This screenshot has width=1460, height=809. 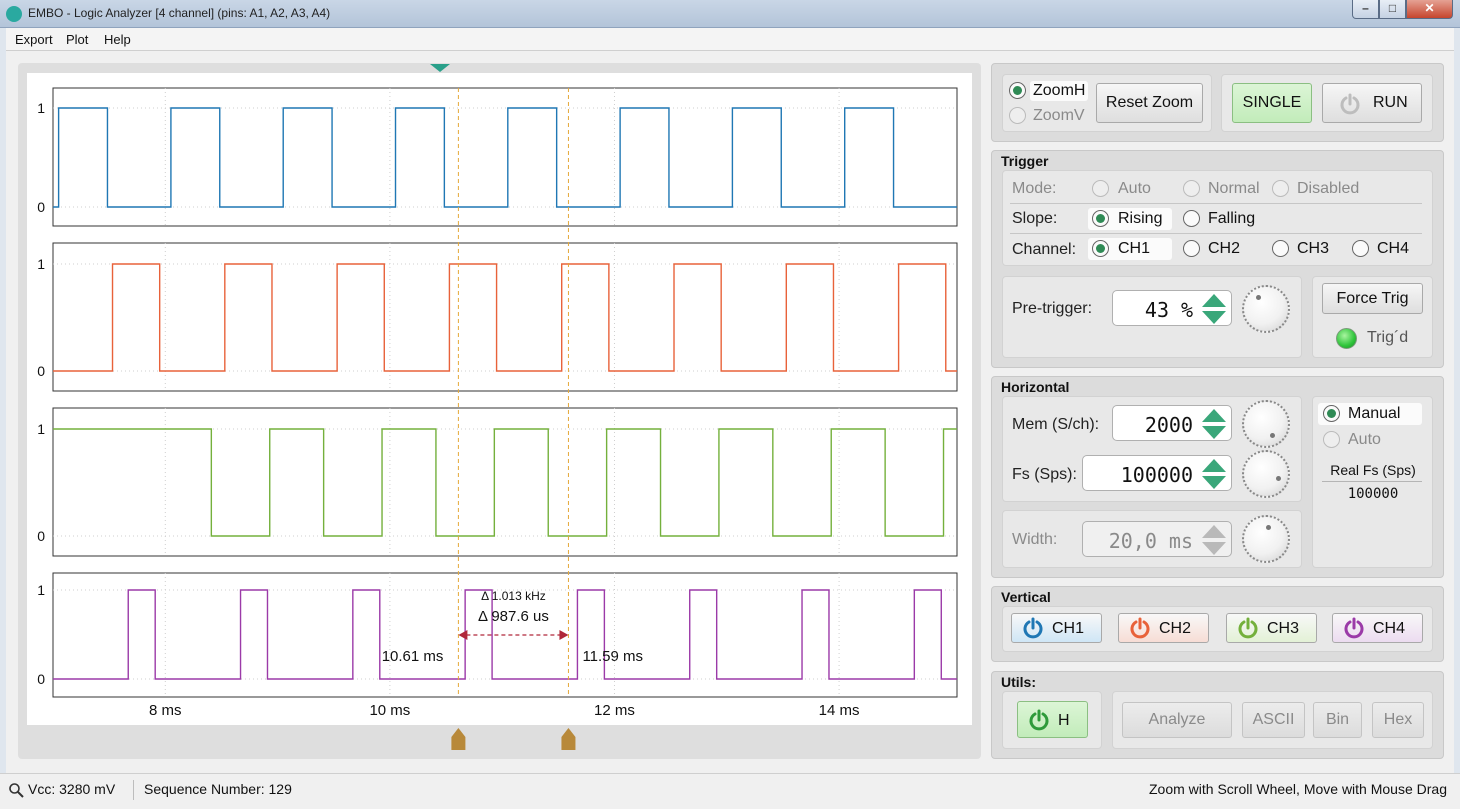 I want to click on menu-export: Export, so click(x=34, y=39).